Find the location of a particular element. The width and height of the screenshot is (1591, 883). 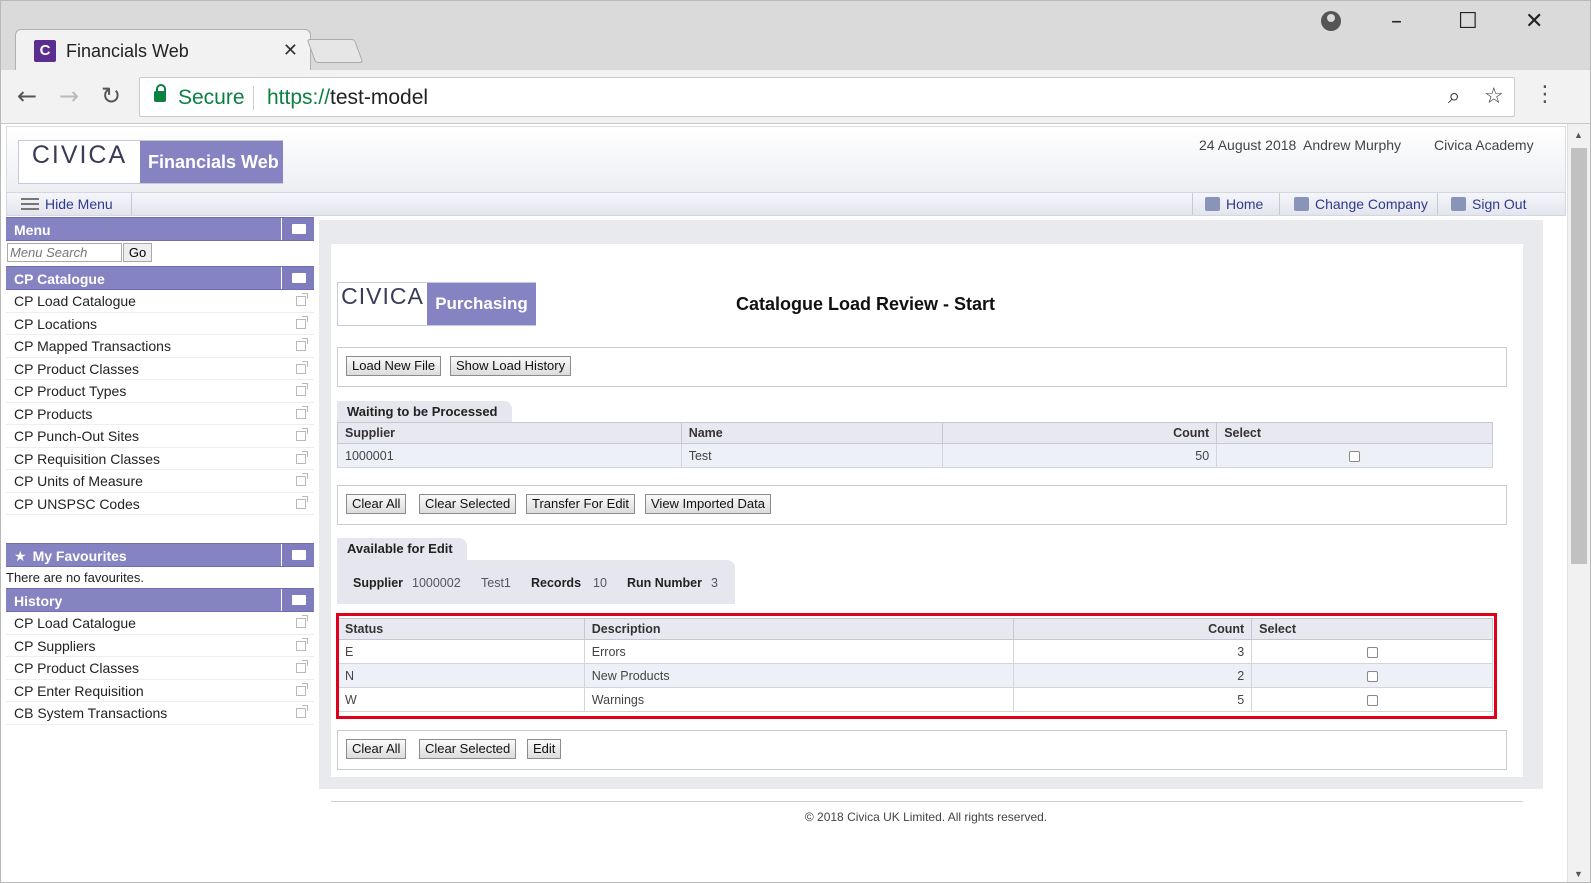

scroll-down-icon: ▼ is located at coordinates (1578, 874).